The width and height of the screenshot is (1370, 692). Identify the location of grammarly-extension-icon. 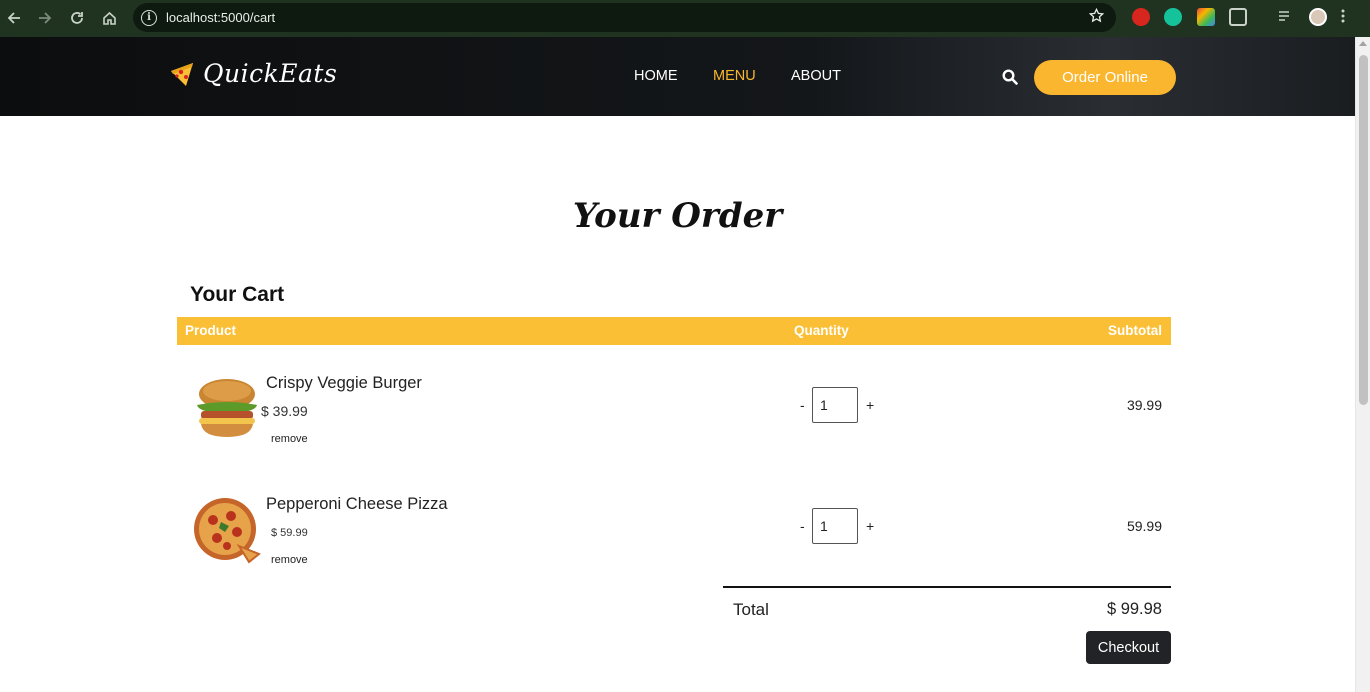
(1173, 17).